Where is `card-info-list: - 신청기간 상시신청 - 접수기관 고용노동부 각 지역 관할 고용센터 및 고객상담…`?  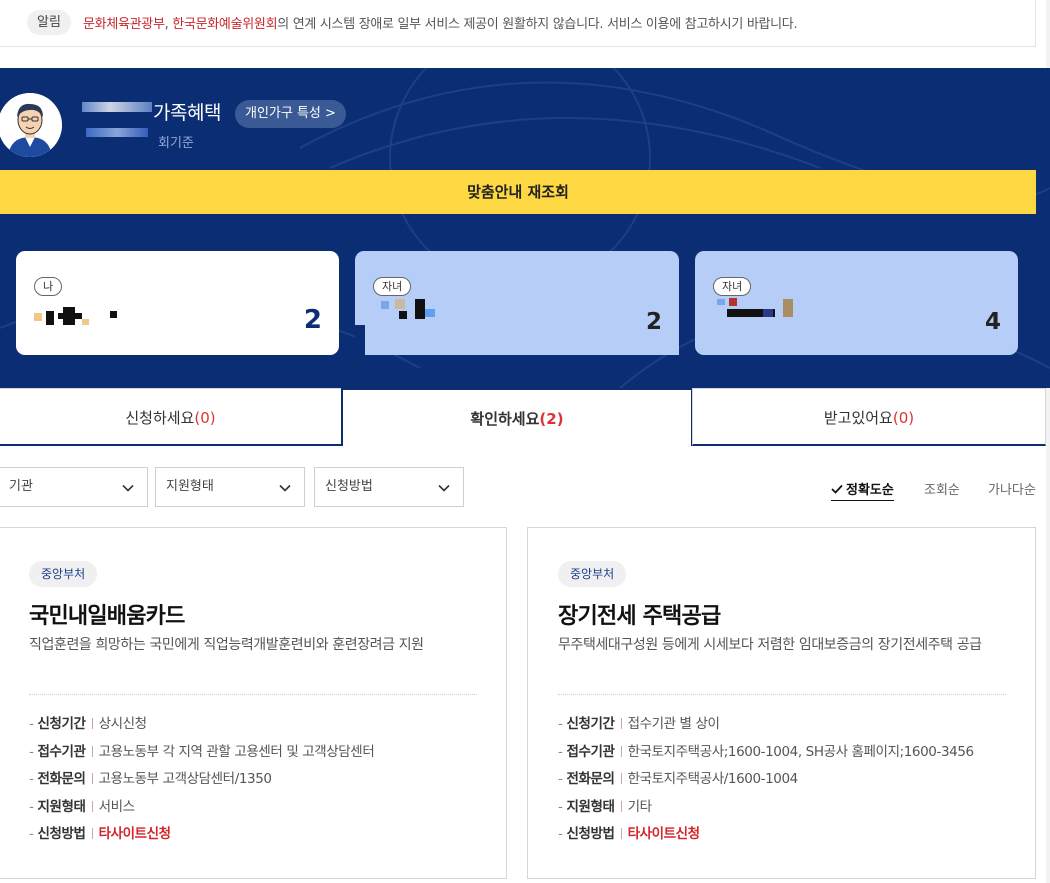
card-info-list: - 신청기간 상시신청 - 접수기관 고용노동부 각 지역 관할 고용센터 및 고객상담… is located at coordinates (256, 781).